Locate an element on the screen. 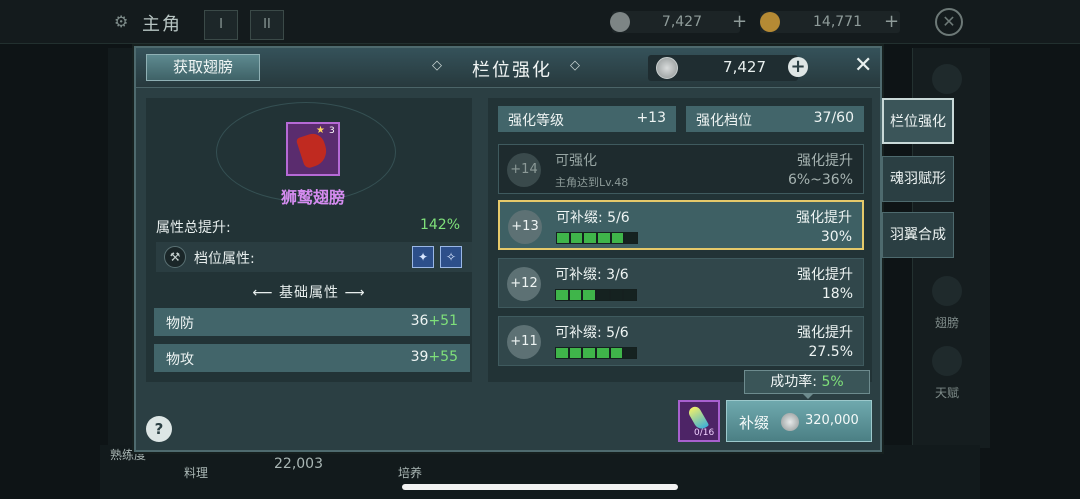 This screenshot has height=499, width=1080. background-gold-plus: + is located at coordinates (891, 21).